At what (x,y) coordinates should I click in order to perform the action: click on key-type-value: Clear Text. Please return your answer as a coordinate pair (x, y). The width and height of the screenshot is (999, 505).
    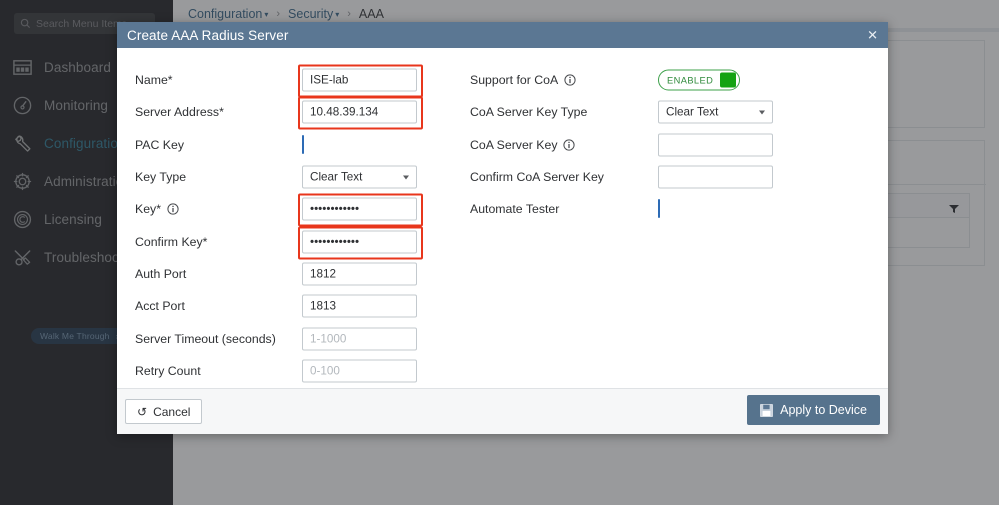
    Looking at the image, I should click on (336, 177).